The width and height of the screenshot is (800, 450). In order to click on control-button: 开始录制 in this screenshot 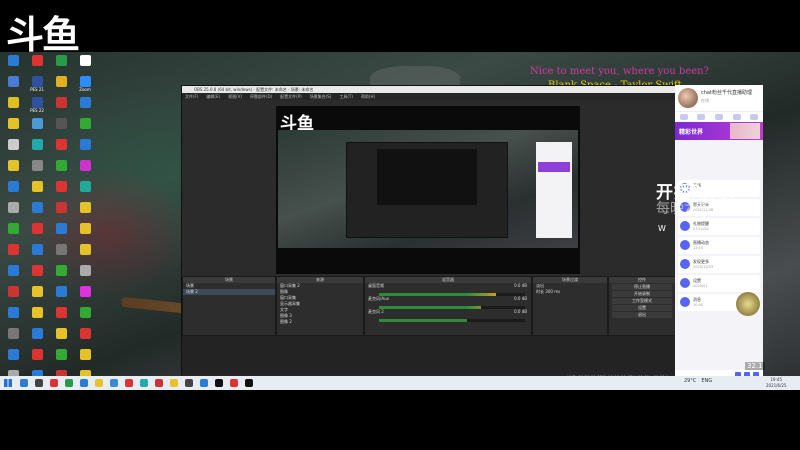, I will do `click(642, 294)`.